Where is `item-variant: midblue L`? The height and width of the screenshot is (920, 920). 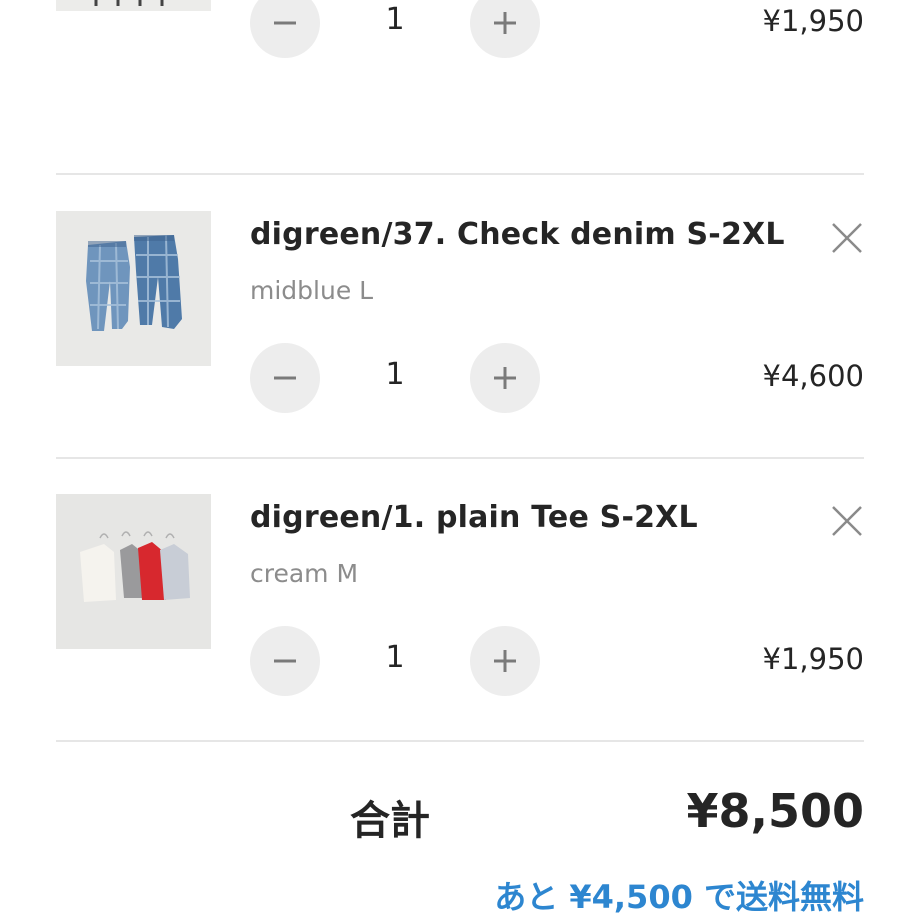 item-variant: midblue L is located at coordinates (312, 290).